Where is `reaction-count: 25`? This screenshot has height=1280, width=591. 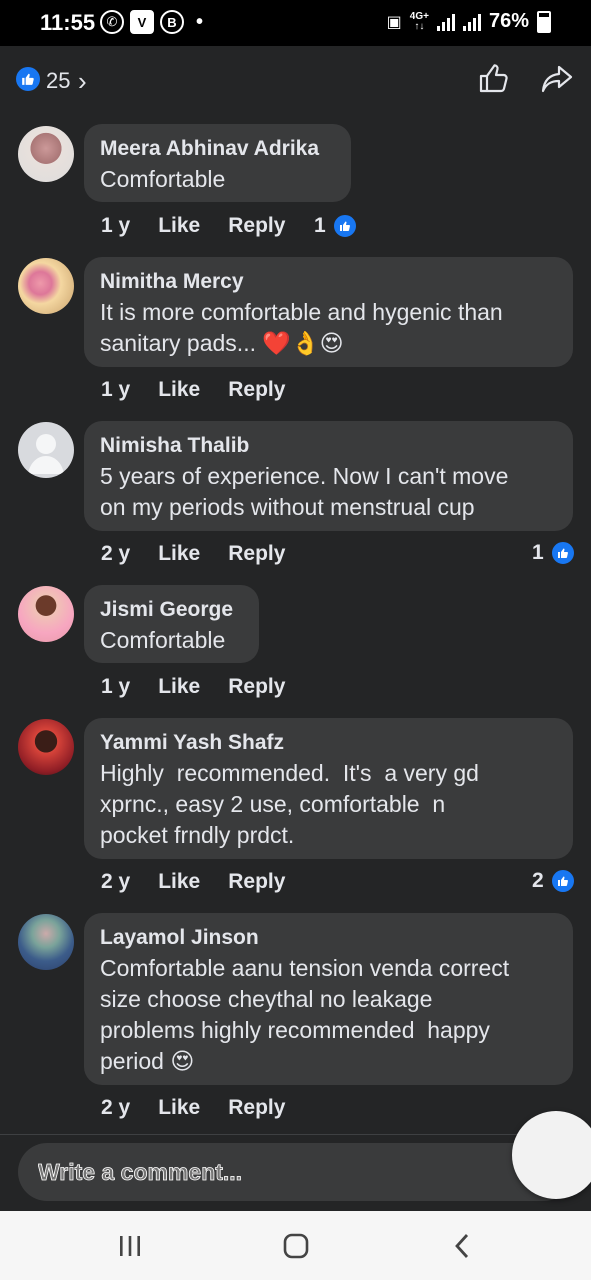
reaction-count: 25 is located at coordinates (58, 81).